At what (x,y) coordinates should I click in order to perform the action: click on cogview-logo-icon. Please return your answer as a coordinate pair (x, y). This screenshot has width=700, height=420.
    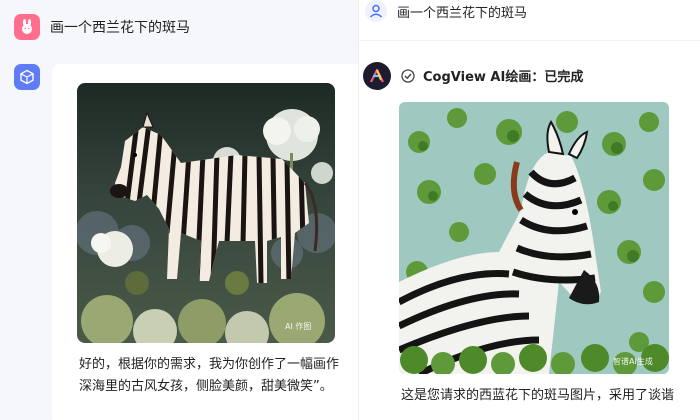
    Looking at the image, I should click on (377, 75).